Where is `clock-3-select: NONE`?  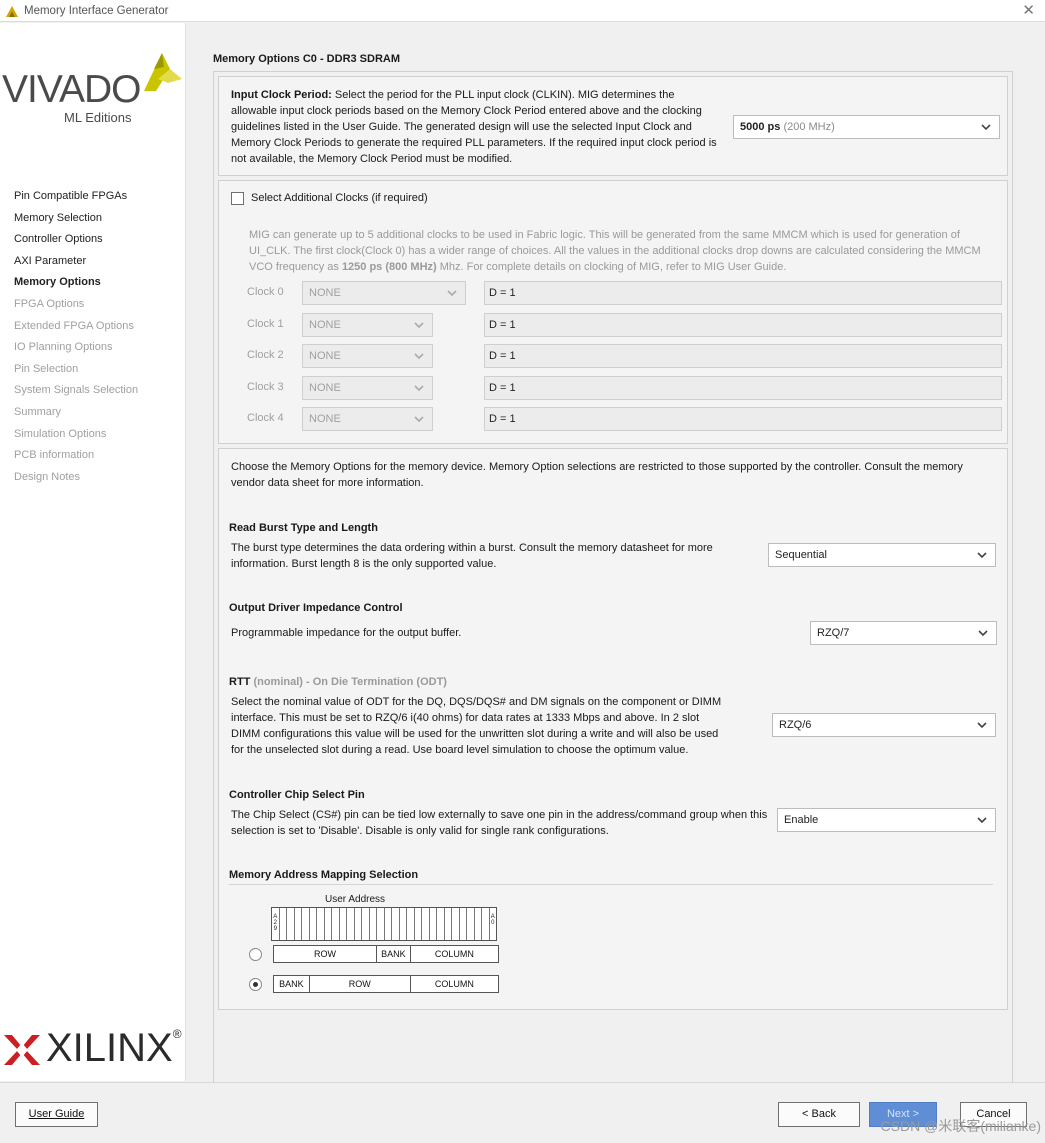
clock-3-select: NONE is located at coordinates (367, 388).